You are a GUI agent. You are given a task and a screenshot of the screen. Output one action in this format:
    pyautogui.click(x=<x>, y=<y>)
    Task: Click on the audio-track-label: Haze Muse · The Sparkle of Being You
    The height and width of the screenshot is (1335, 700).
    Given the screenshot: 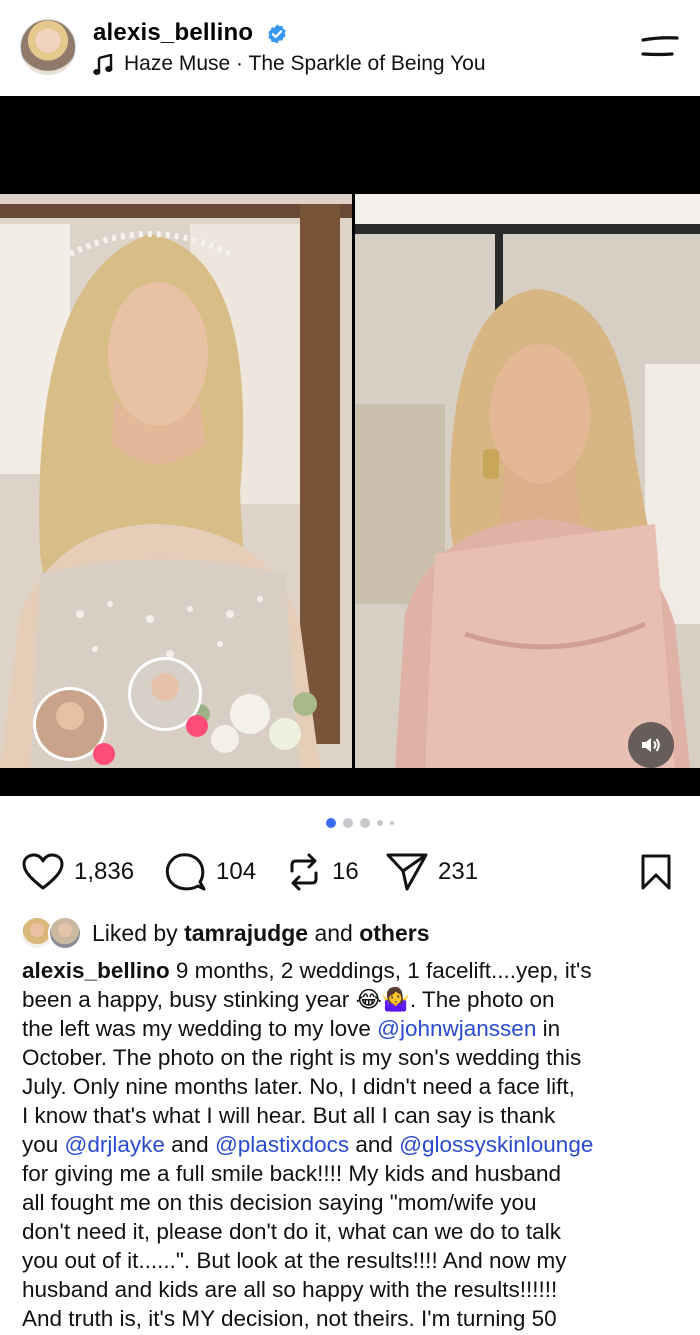 What is the action you would take?
    pyautogui.click(x=305, y=64)
    